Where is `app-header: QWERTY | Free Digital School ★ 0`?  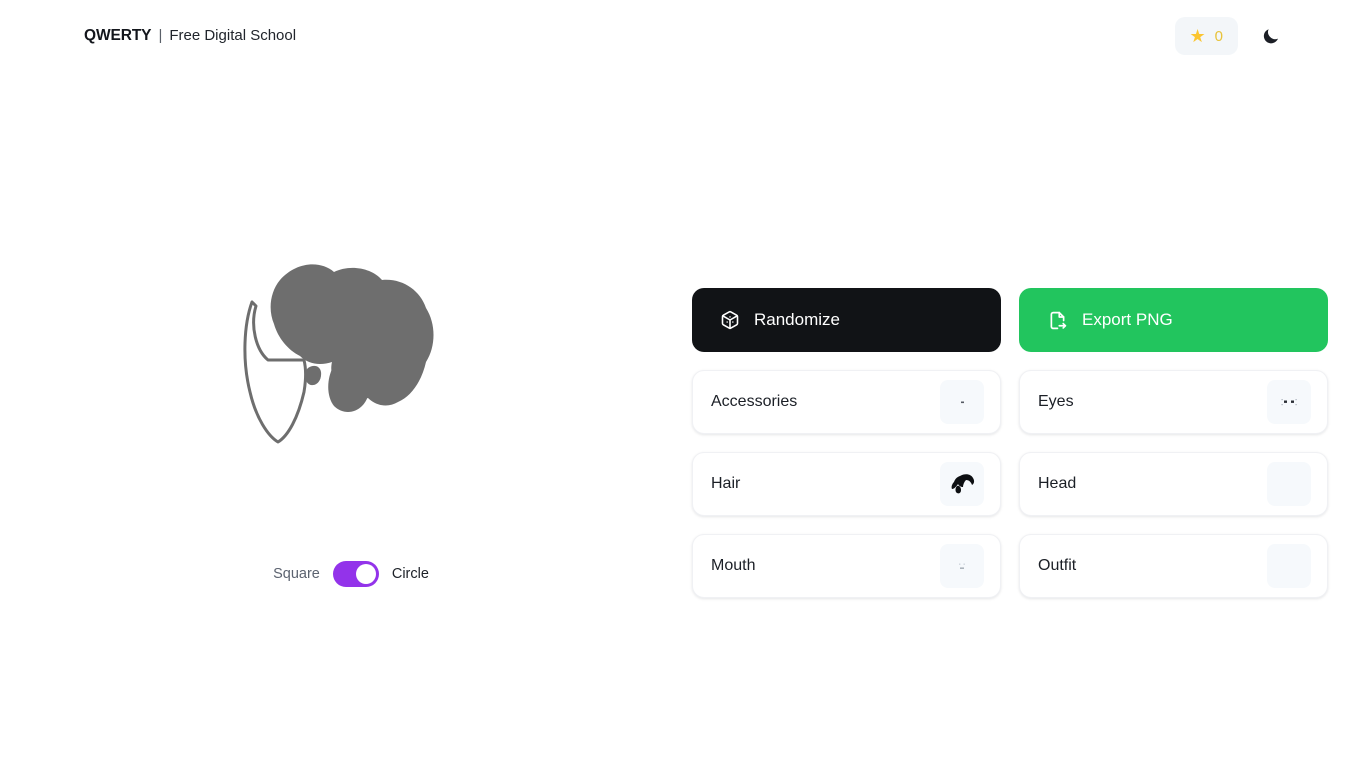
app-header: QWERTY | Free Digital School ★ 0 is located at coordinates (676, 36).